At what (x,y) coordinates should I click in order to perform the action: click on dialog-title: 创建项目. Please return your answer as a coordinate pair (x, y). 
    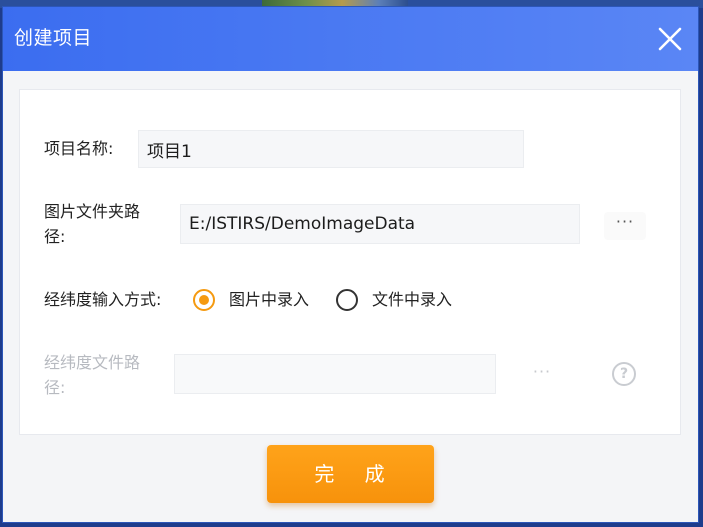
    Looking at the image, I should click on (53, 38).